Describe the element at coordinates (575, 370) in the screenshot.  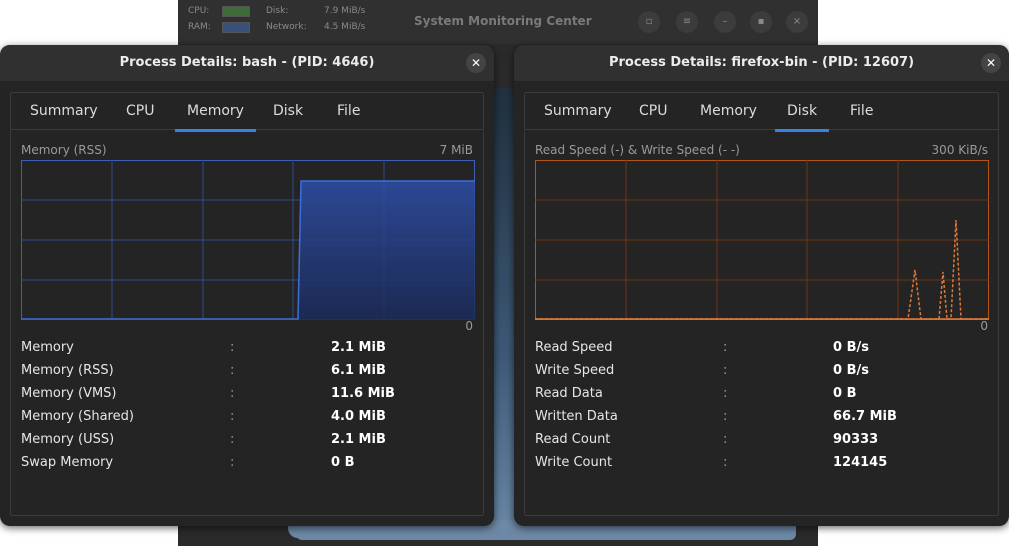
I see `row-label-write-speed: Write Speed` at that location.